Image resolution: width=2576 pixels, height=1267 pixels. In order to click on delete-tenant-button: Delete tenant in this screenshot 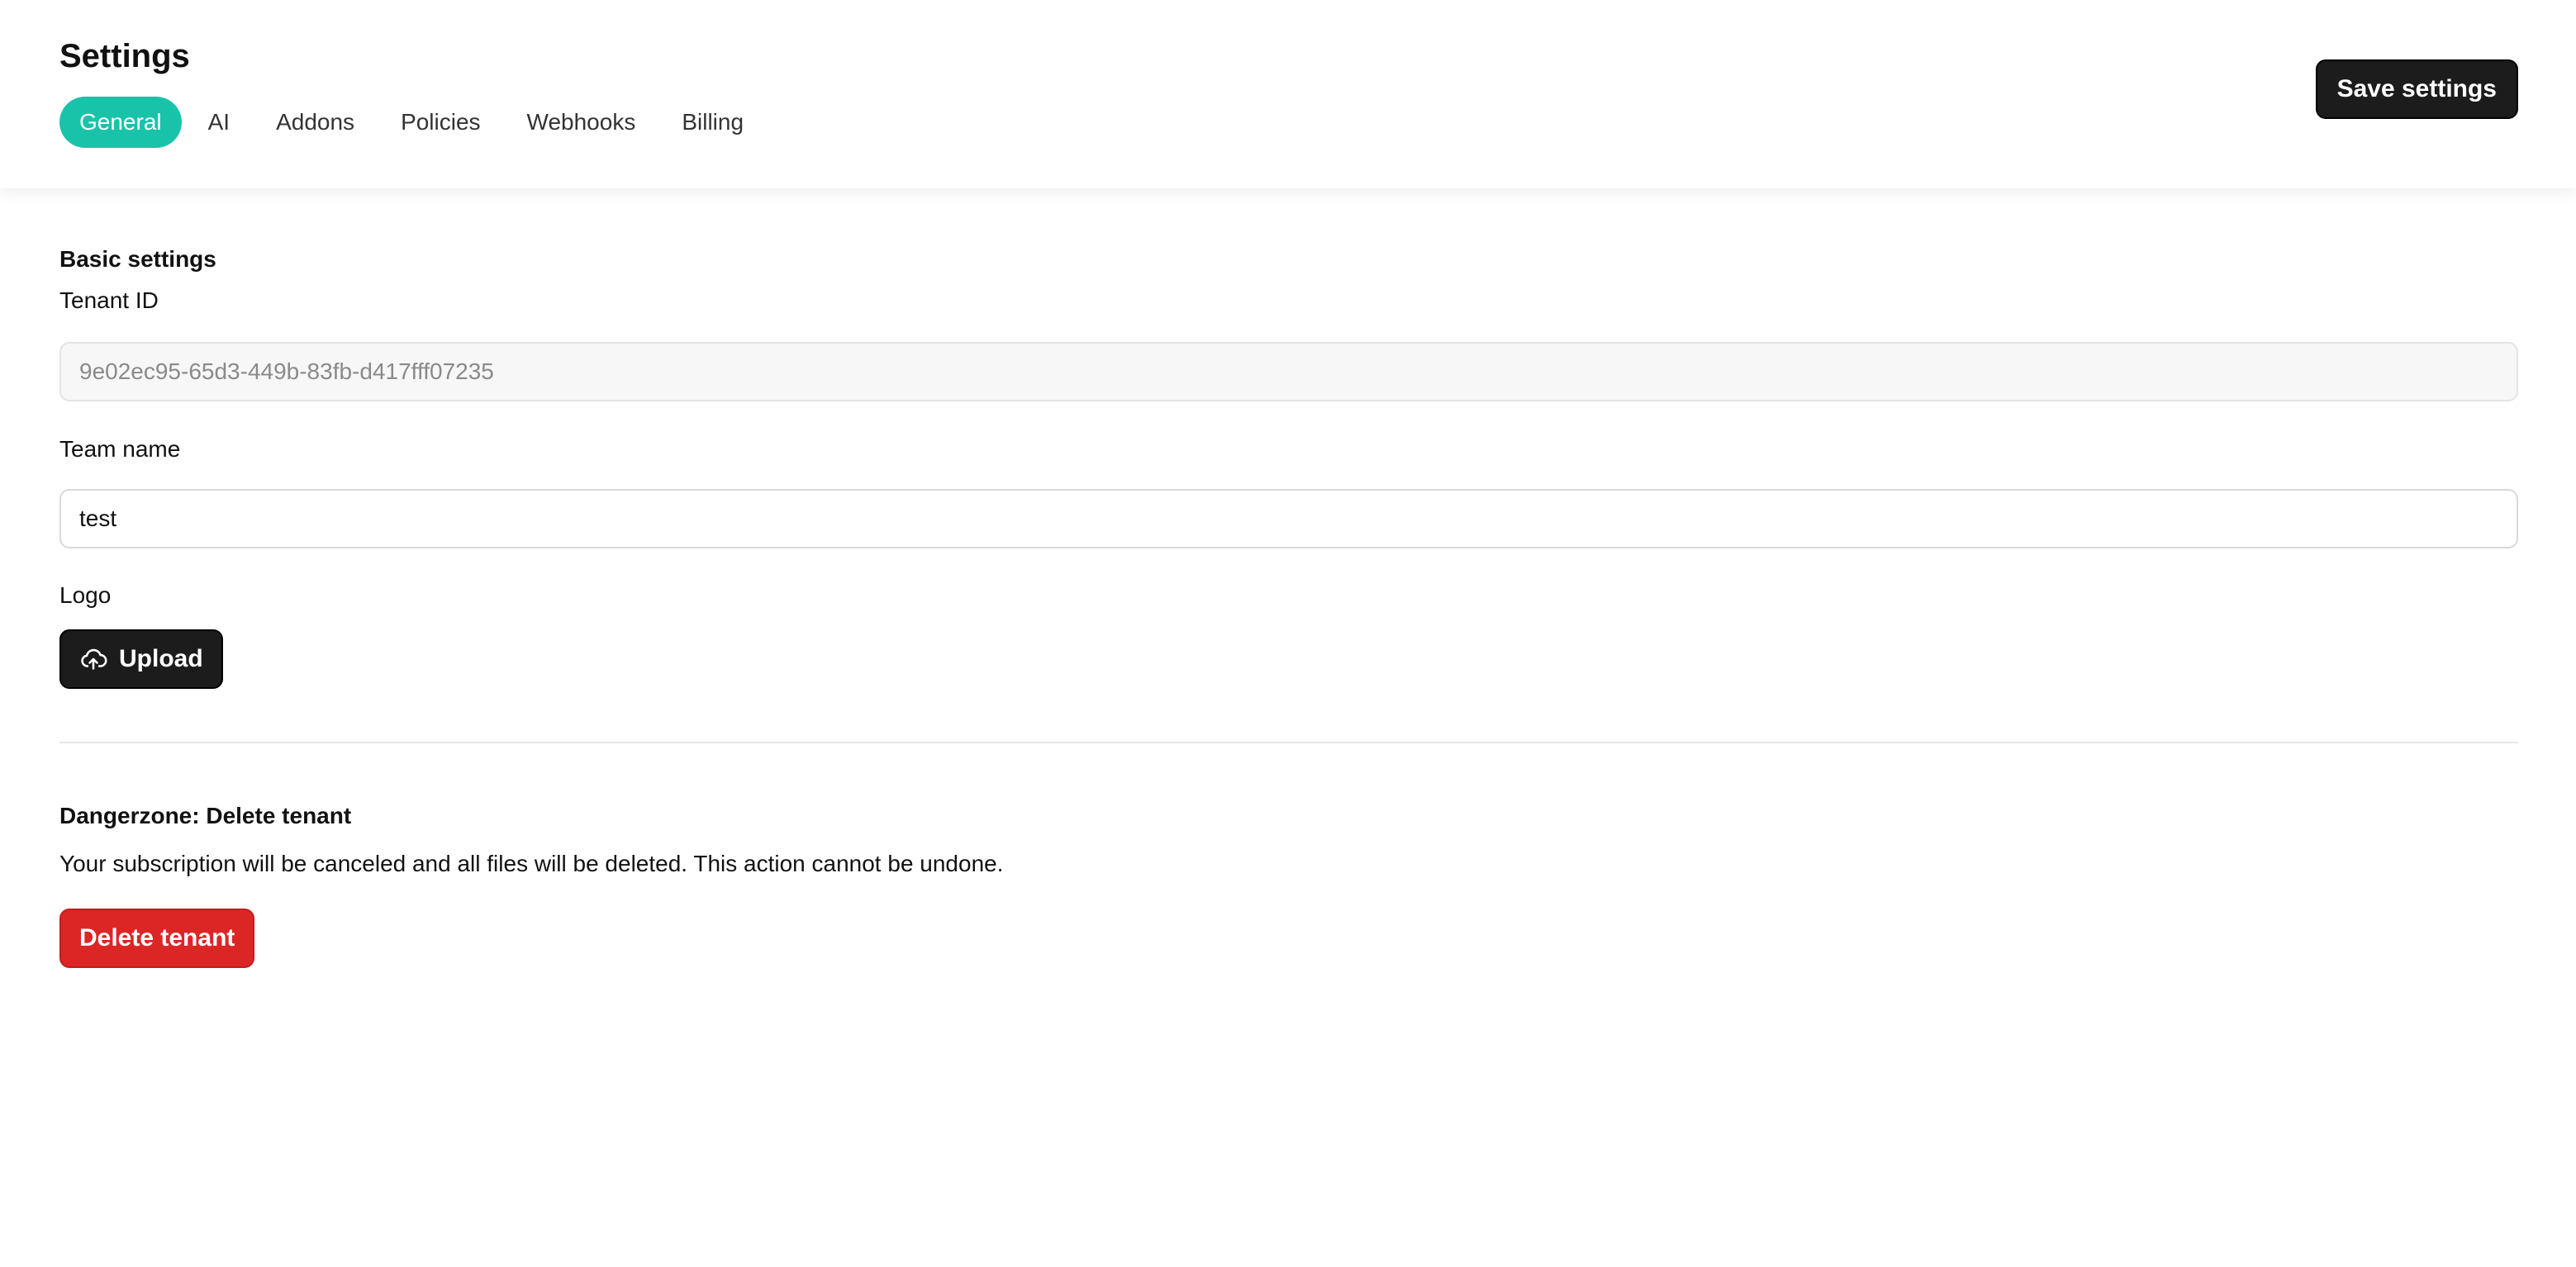, I will do `click(157, 938)`.